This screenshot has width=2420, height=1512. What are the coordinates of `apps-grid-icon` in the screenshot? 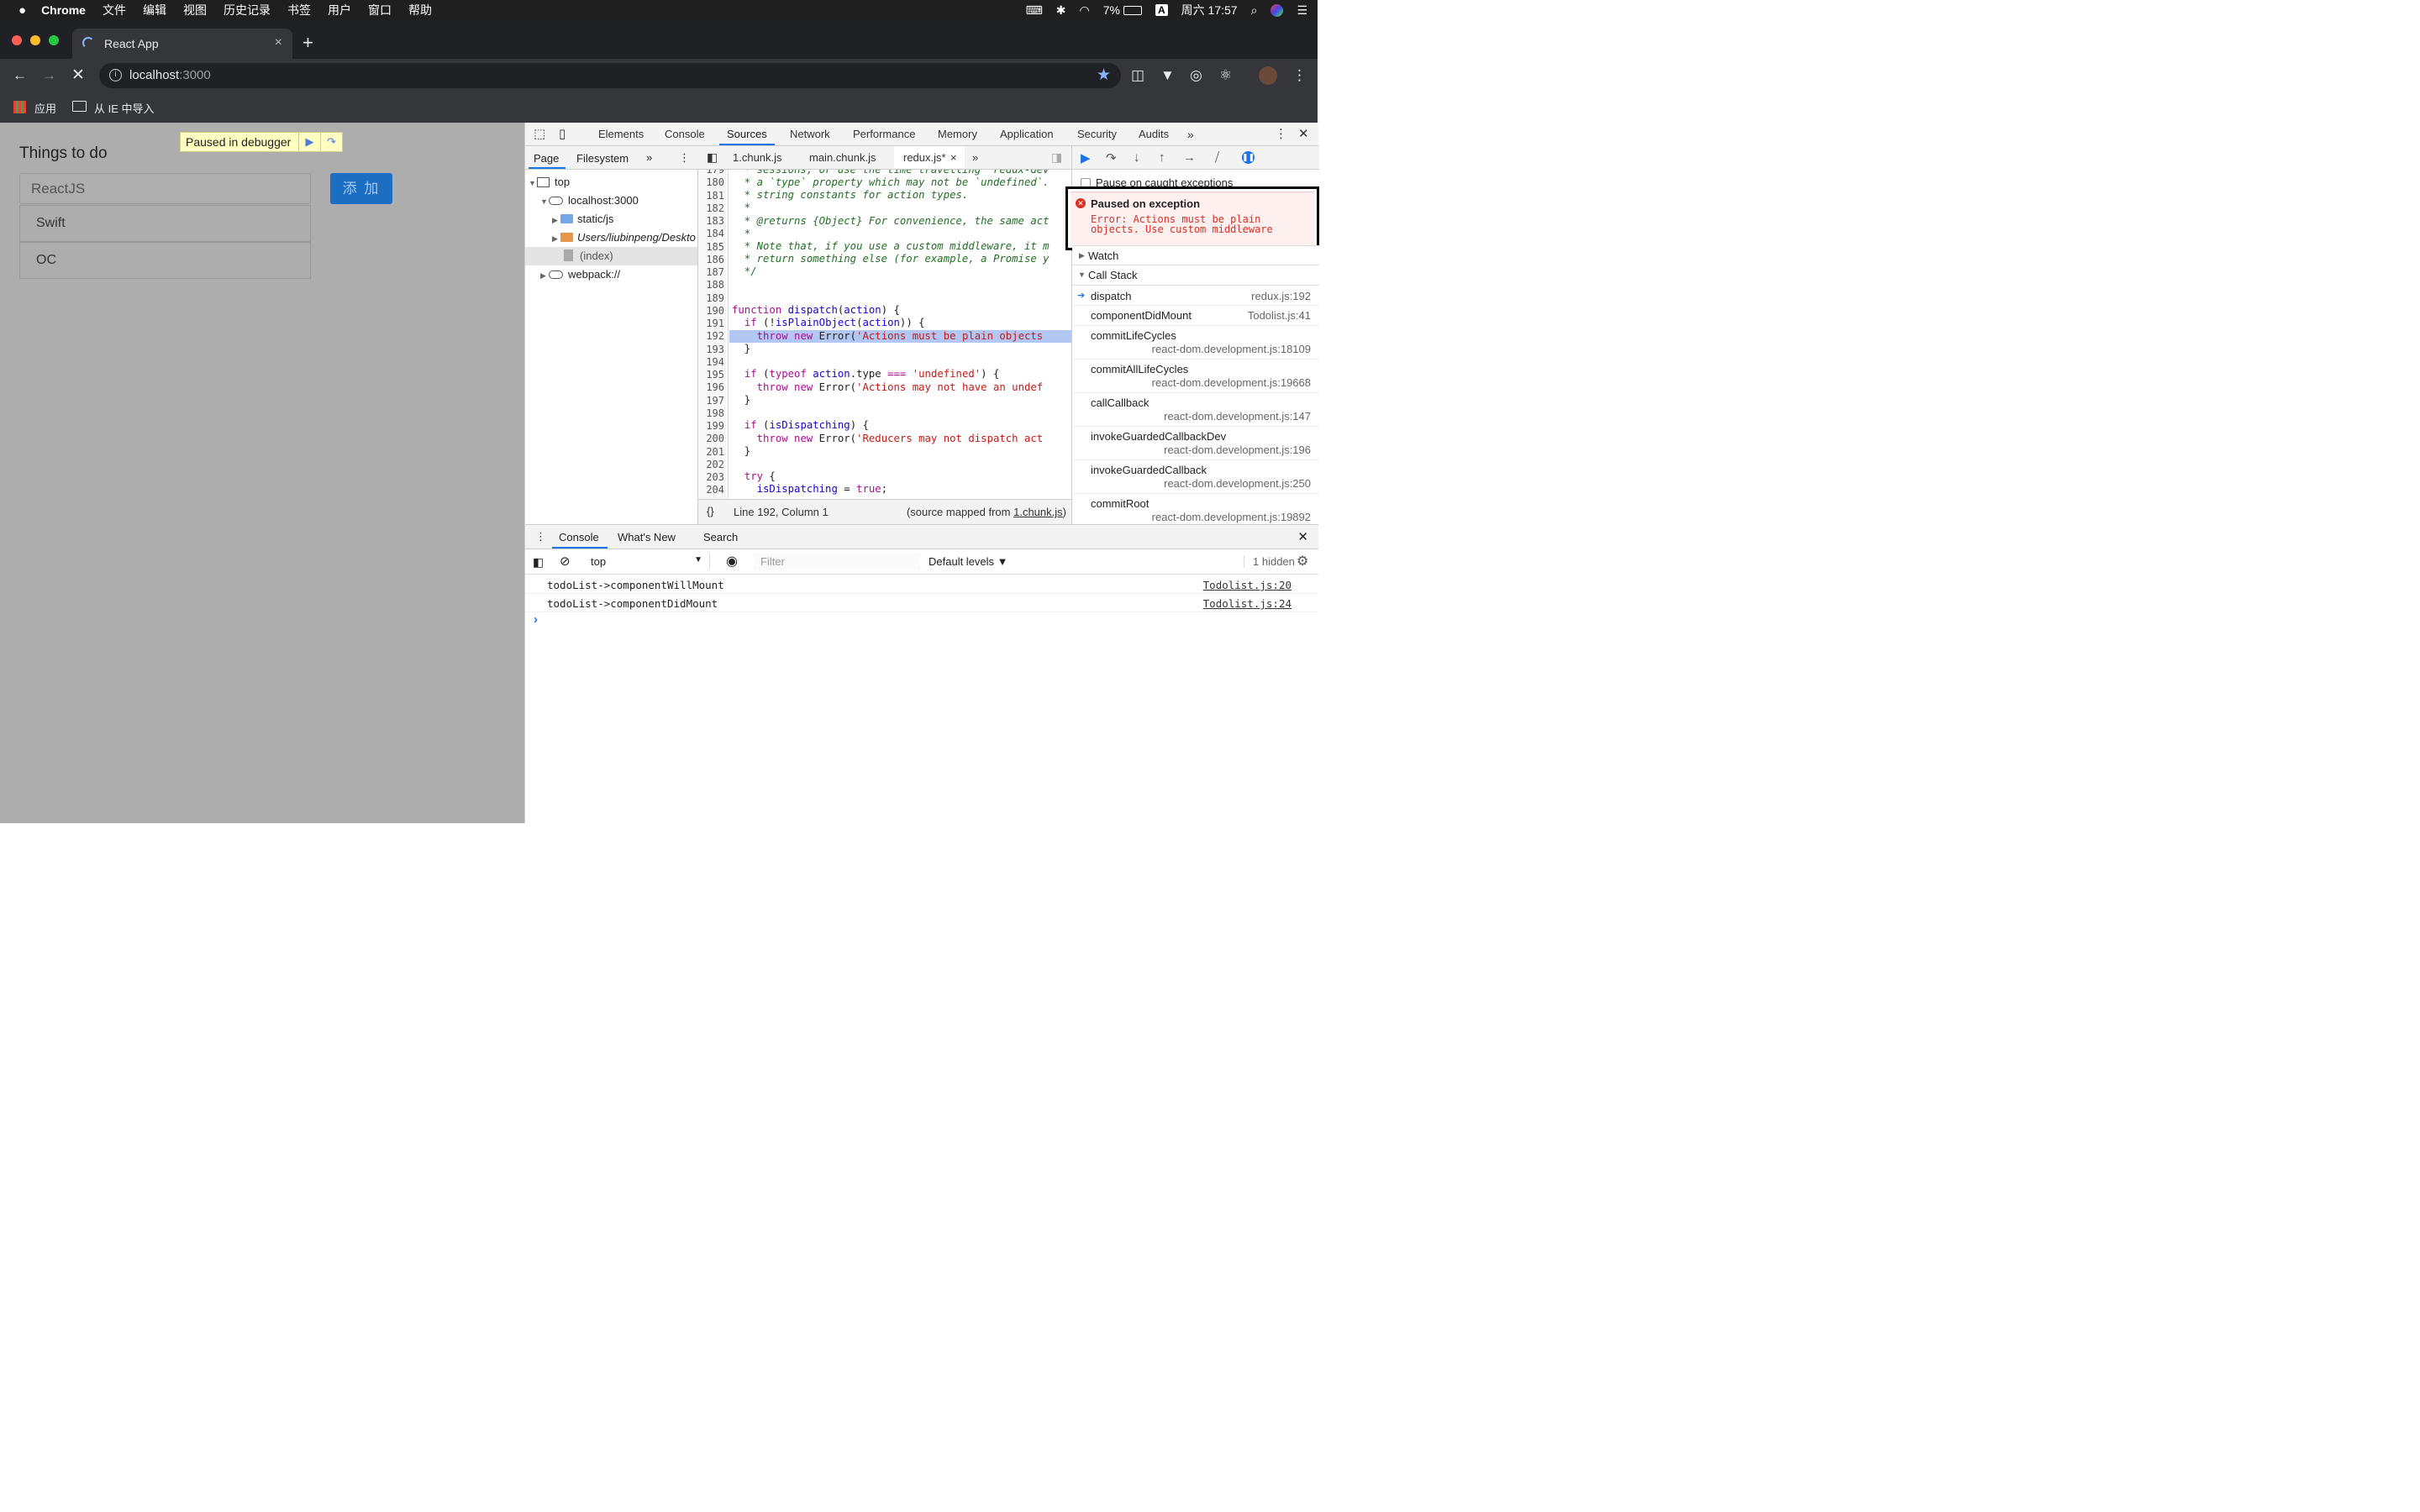 It's located at (19, 107).